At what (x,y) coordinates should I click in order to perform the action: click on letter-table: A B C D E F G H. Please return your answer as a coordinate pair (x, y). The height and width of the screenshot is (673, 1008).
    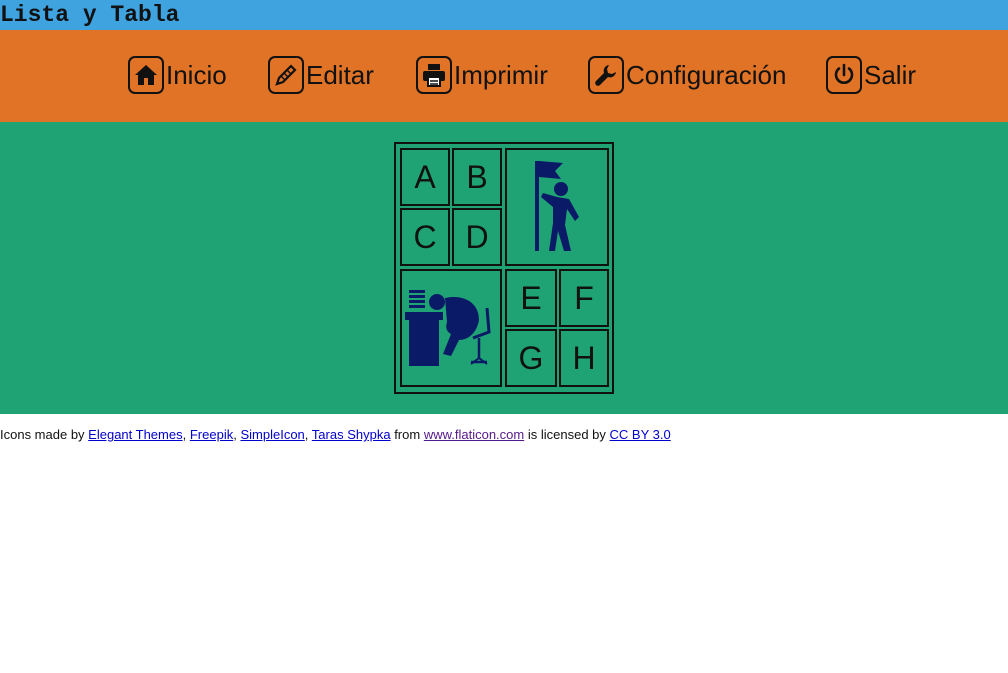
    Looking at the image, I should click on (504, 268).